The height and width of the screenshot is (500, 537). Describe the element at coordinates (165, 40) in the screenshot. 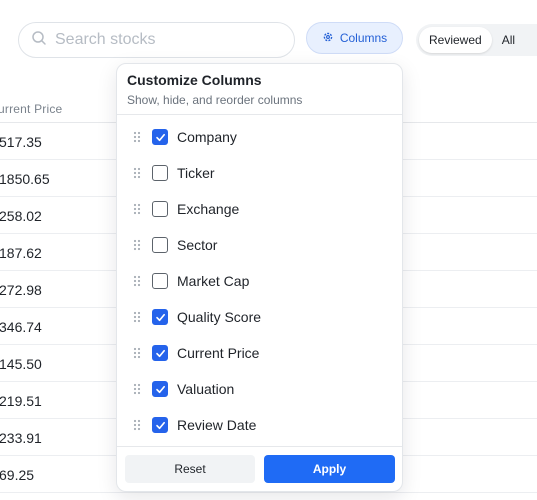

I see `search-input` at that location.